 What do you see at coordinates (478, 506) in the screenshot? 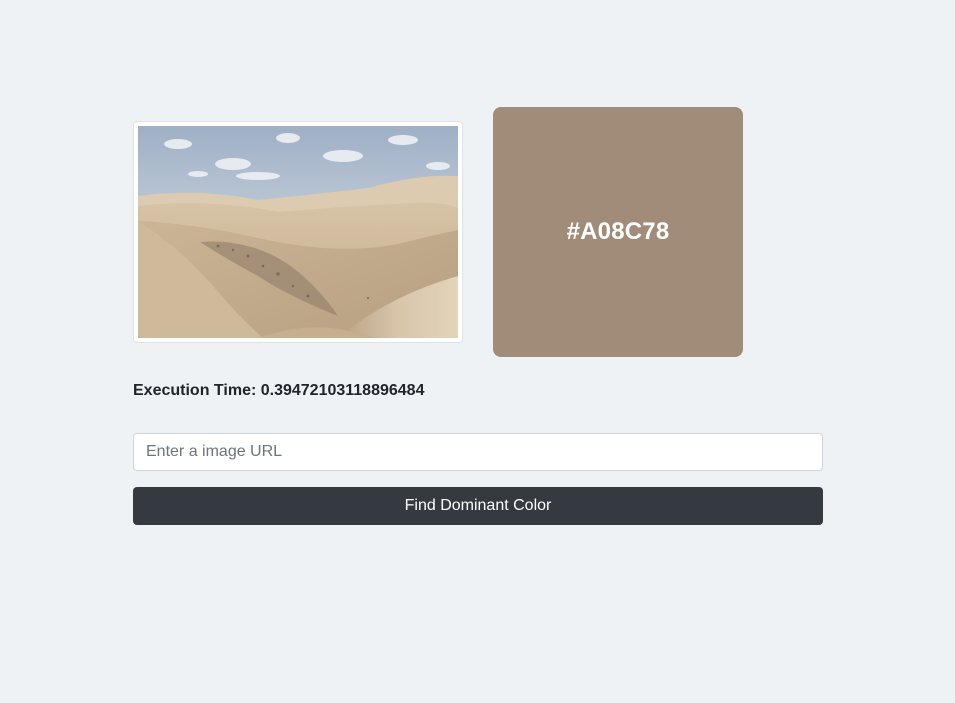
I see `find-dominant-color-button: Find Dominant Color` at bounding box center [478, 506].